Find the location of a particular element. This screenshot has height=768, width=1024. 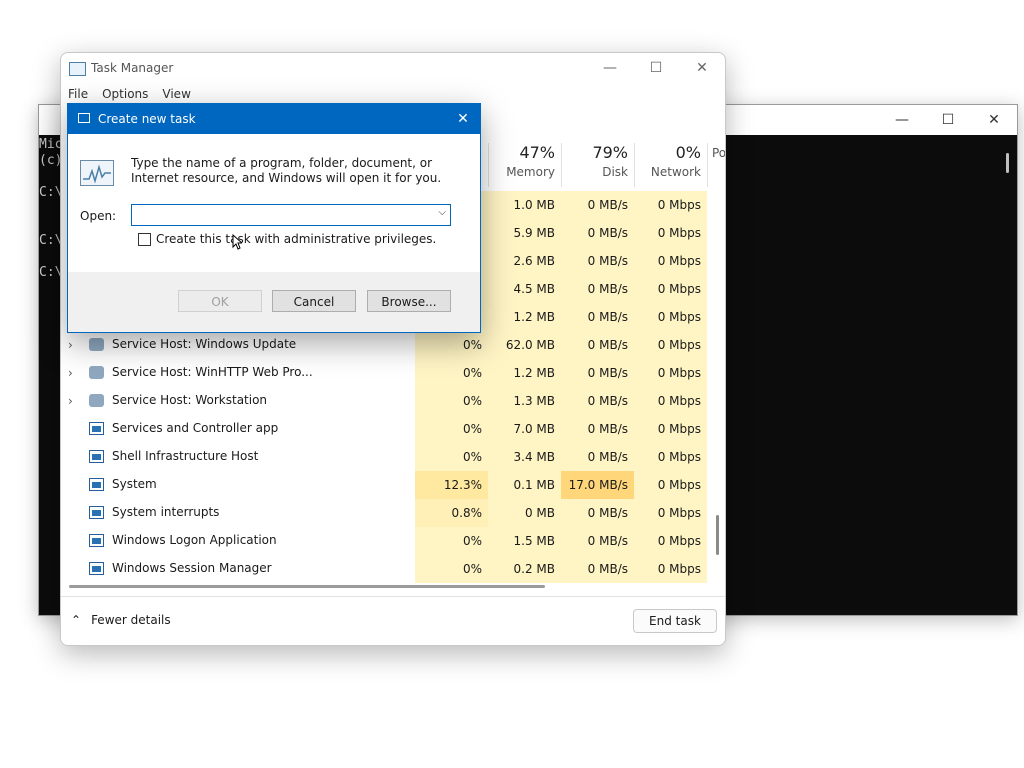

memory-label: Memory is located at coordinates (530, 172).